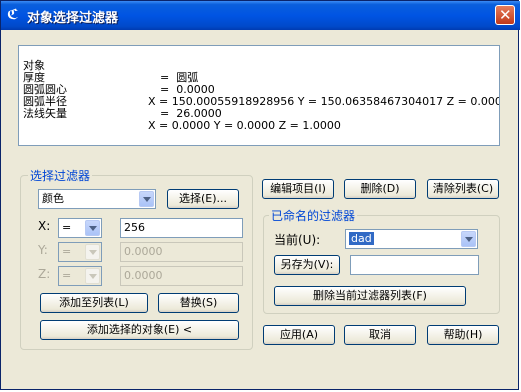  Describe the element at coordinates (97, 199) in the screenshot. I see `filter-type-combo: 颜色` at that location.